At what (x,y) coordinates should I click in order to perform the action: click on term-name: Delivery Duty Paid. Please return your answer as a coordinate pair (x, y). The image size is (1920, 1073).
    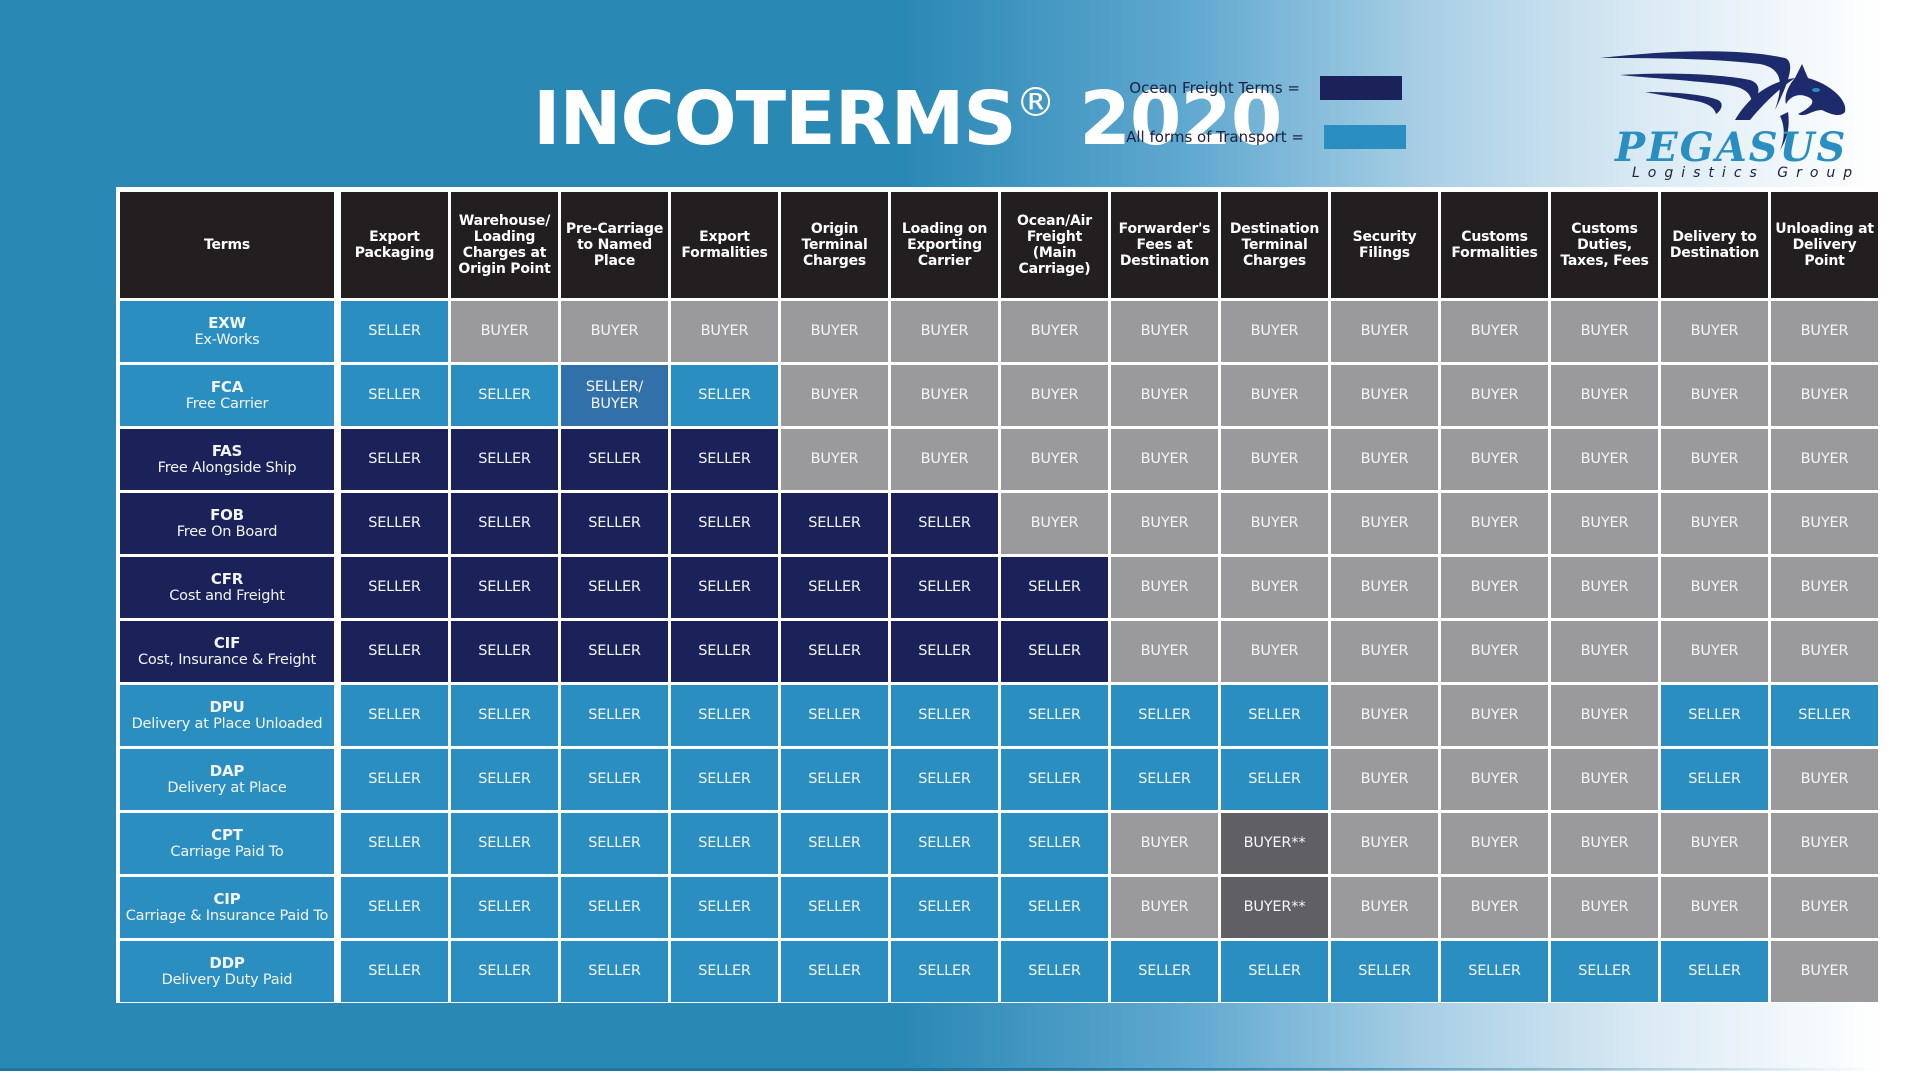
    Looking at the image, I should click on (227, 979).